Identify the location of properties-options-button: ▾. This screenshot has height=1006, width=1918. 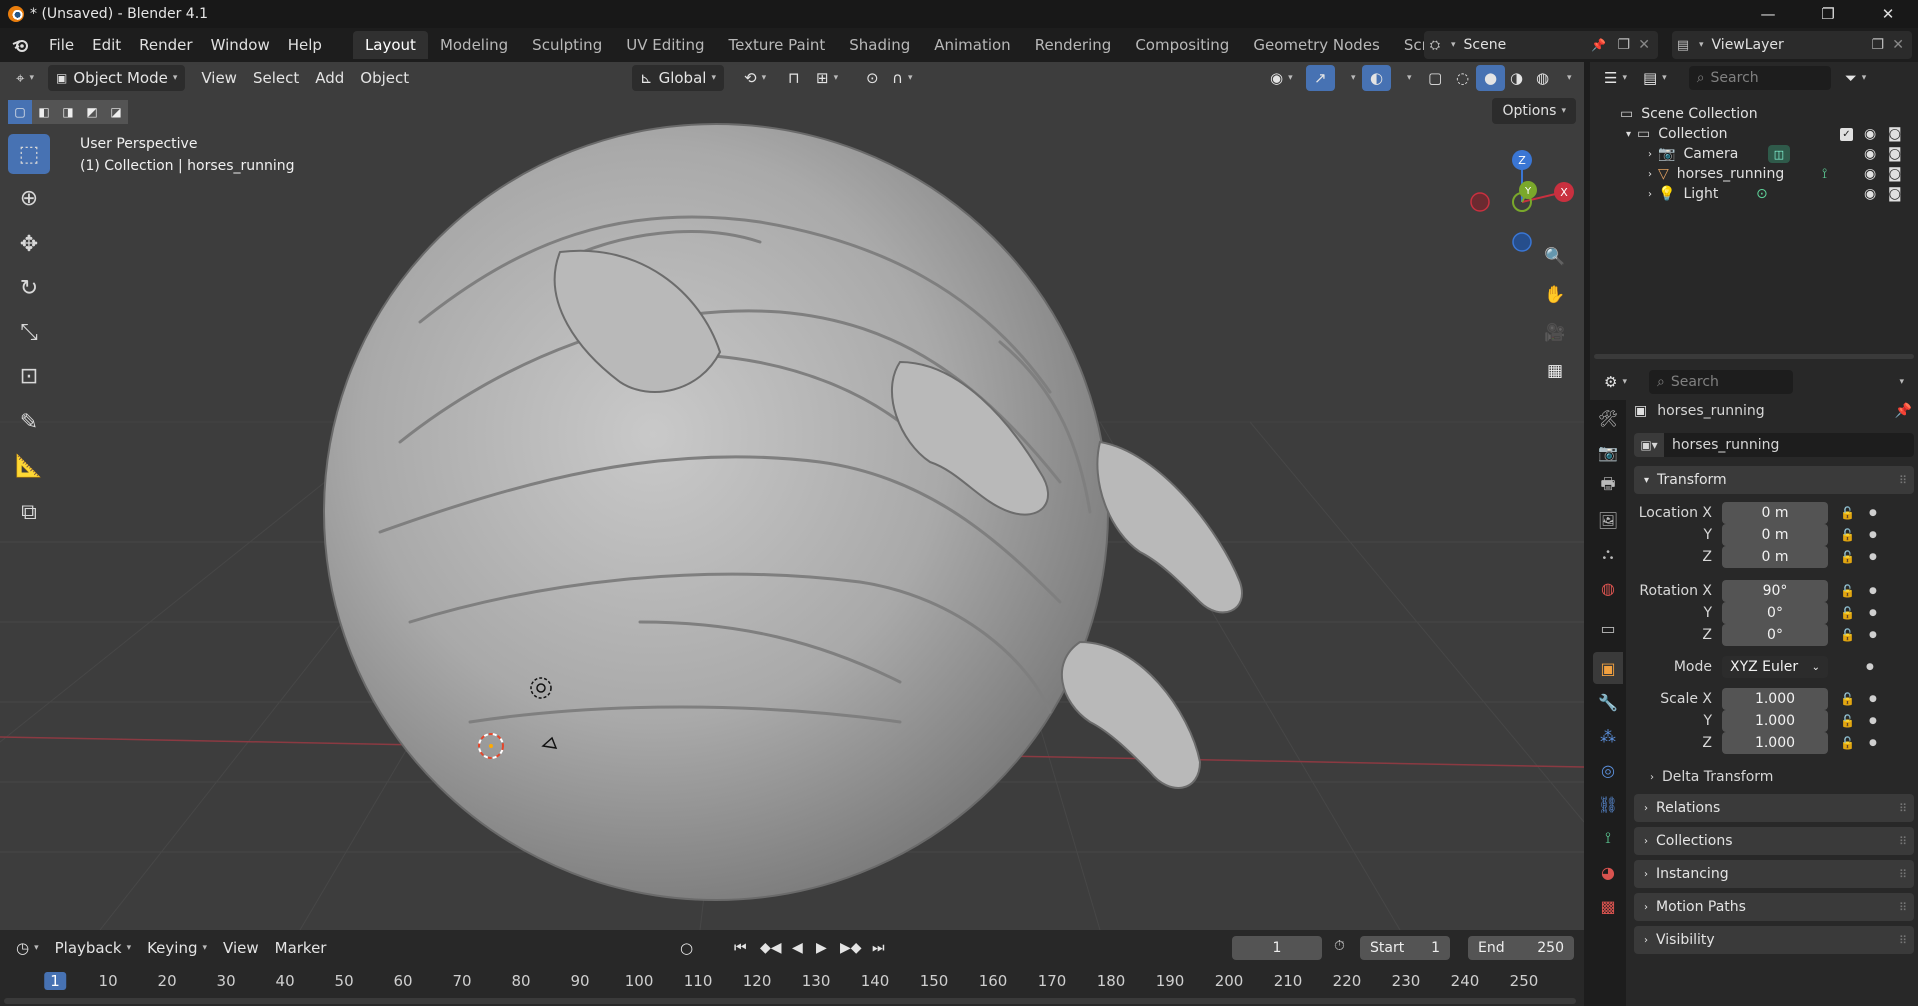
(1899, 382).